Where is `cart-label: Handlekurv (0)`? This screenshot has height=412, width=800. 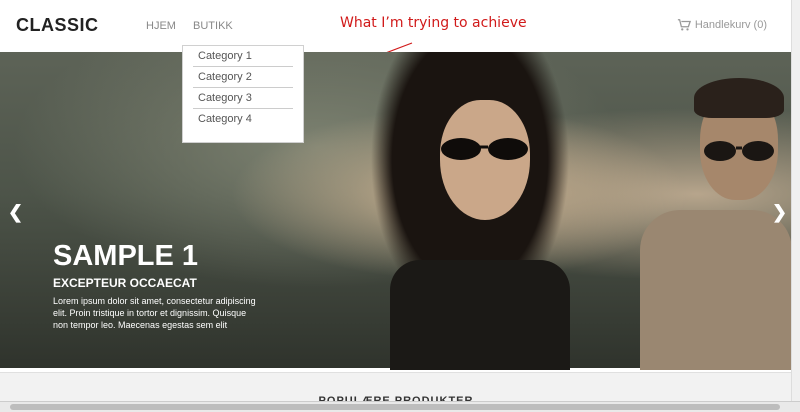 cart-label: Handlekurv (0) is located at coordinates (730, 25).